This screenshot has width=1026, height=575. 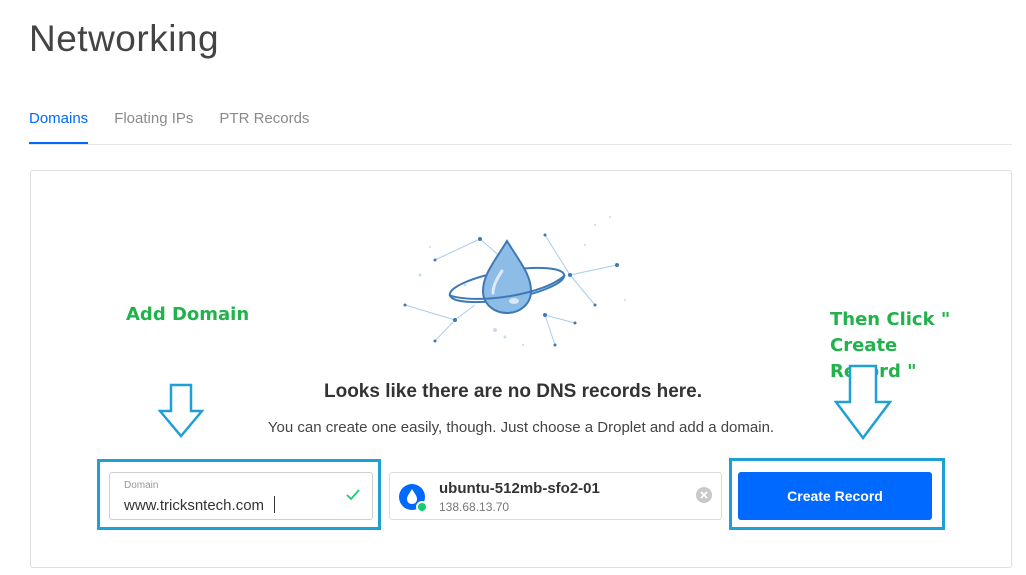 What do you see at coordinates (124, 38) in the screenshot?
I see `page-title: Networking` at bounding box center [124, 38].